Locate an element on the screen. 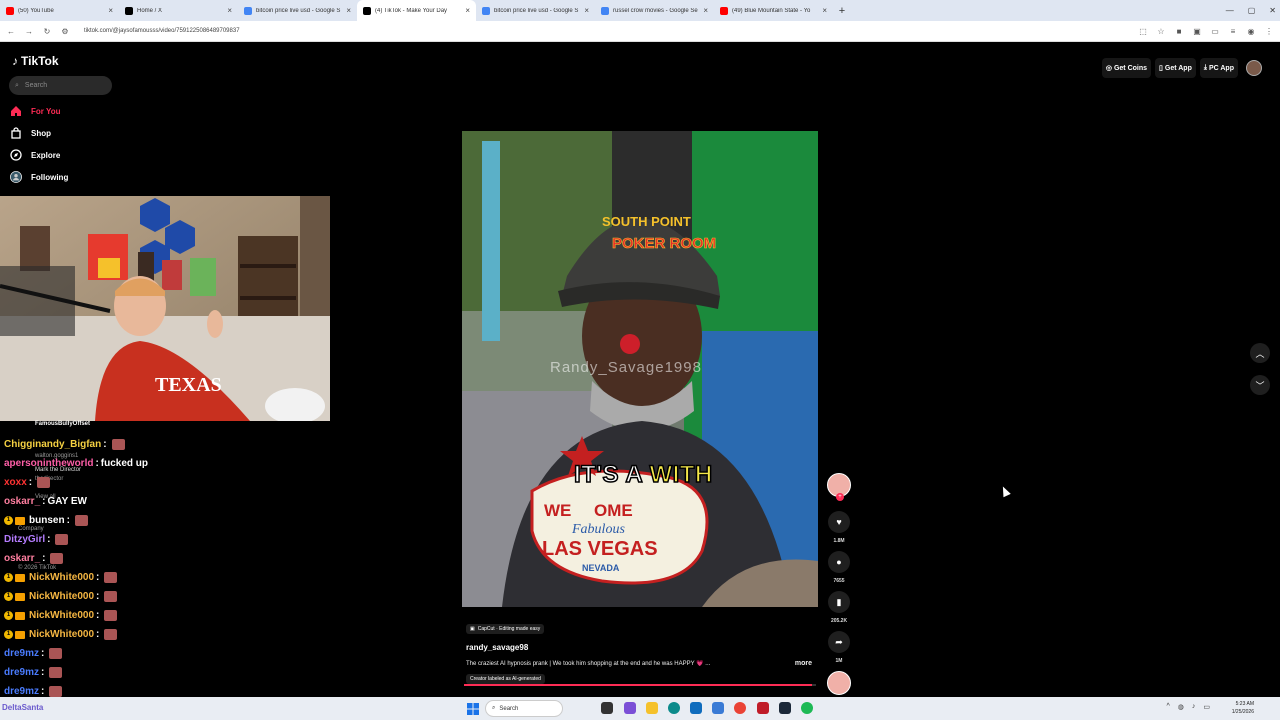 Image resolution: width=1280 pixels, height=720 pixels. sound-avatar is located at coordinates (839, 683).